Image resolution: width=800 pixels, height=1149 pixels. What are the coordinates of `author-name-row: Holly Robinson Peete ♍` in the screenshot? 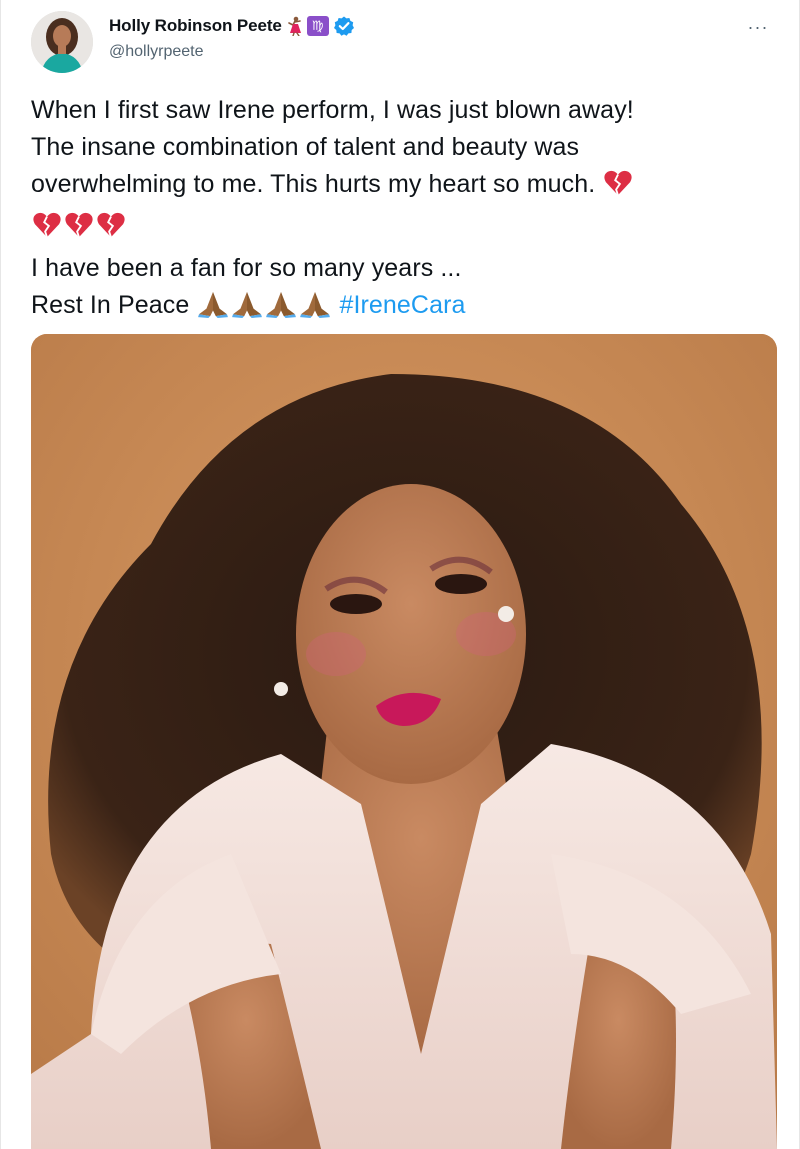 It's located at (232, 26).